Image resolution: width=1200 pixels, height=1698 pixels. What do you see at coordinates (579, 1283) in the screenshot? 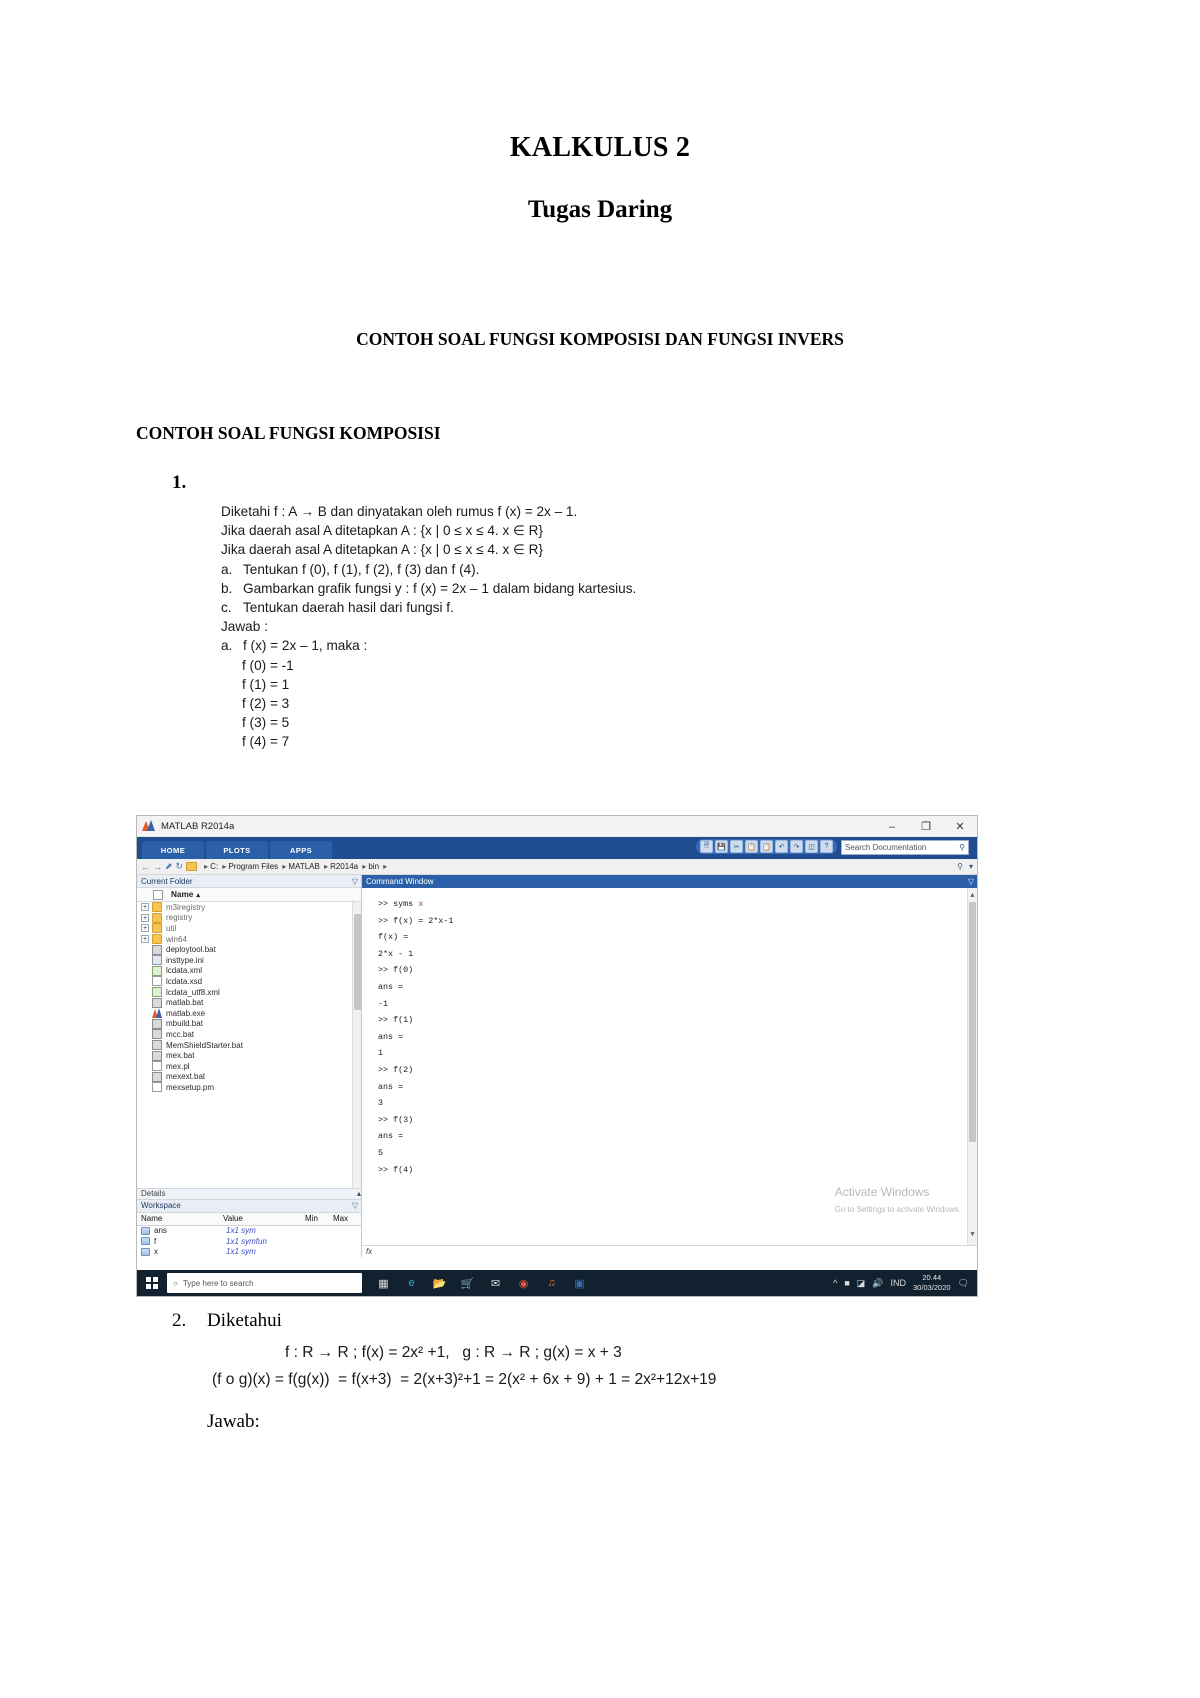
I see `word-icon: ▣` at bounding box center [579, 1283].